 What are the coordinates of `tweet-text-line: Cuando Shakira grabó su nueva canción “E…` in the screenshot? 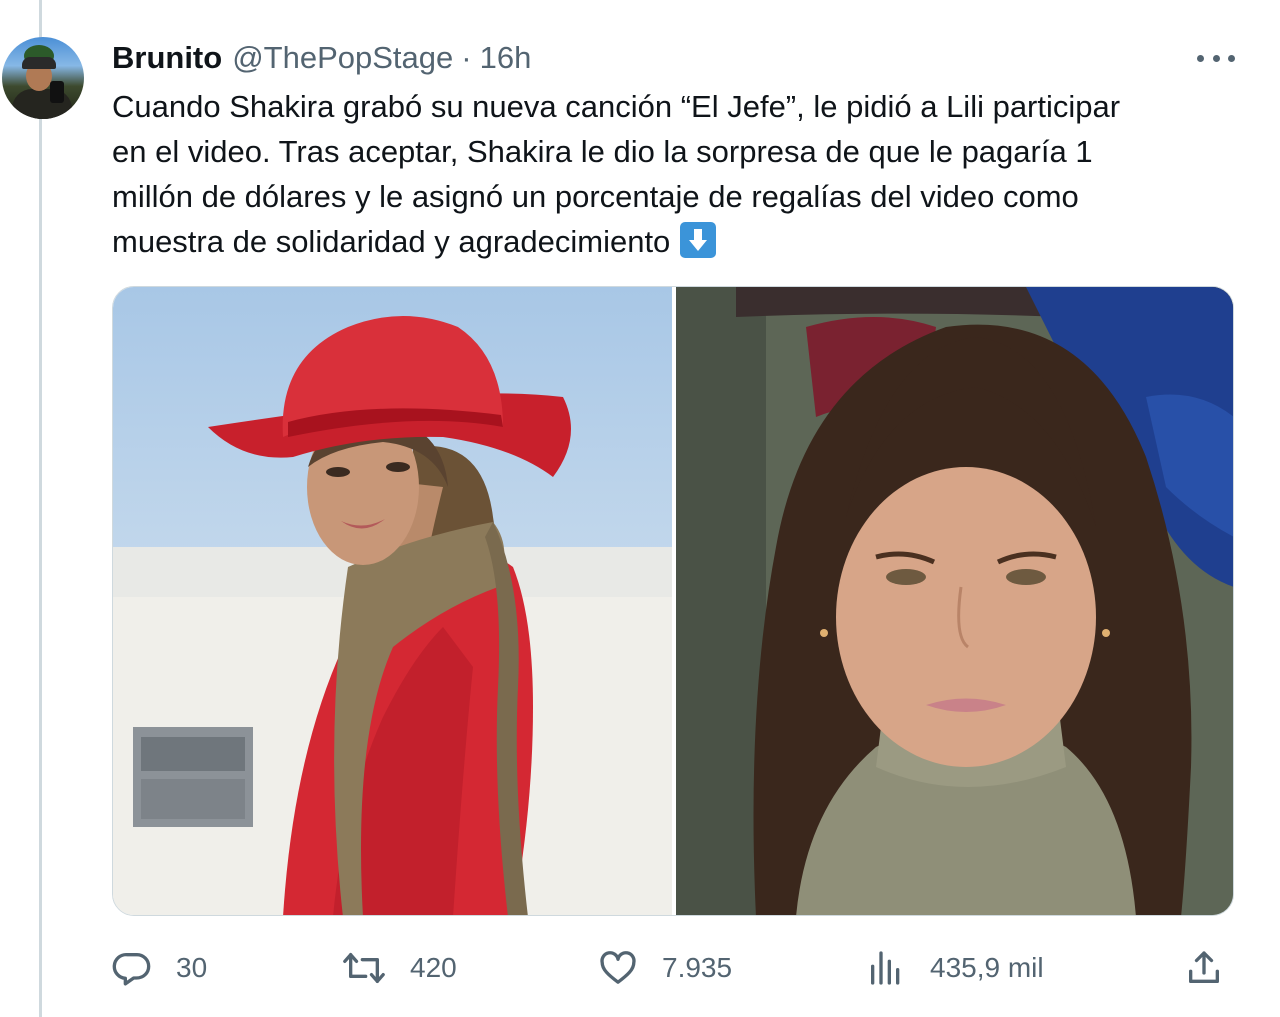 It's located at (616, 106).